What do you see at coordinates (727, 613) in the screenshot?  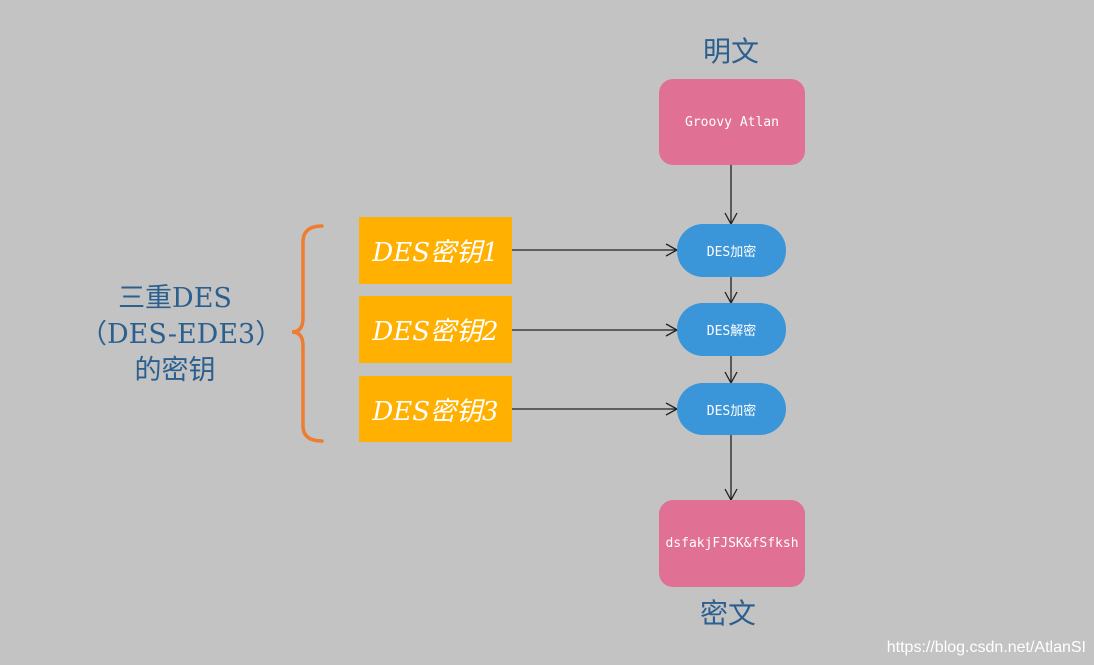 I see `ciphertext-title: 密文` at bounding box center [727, 613].